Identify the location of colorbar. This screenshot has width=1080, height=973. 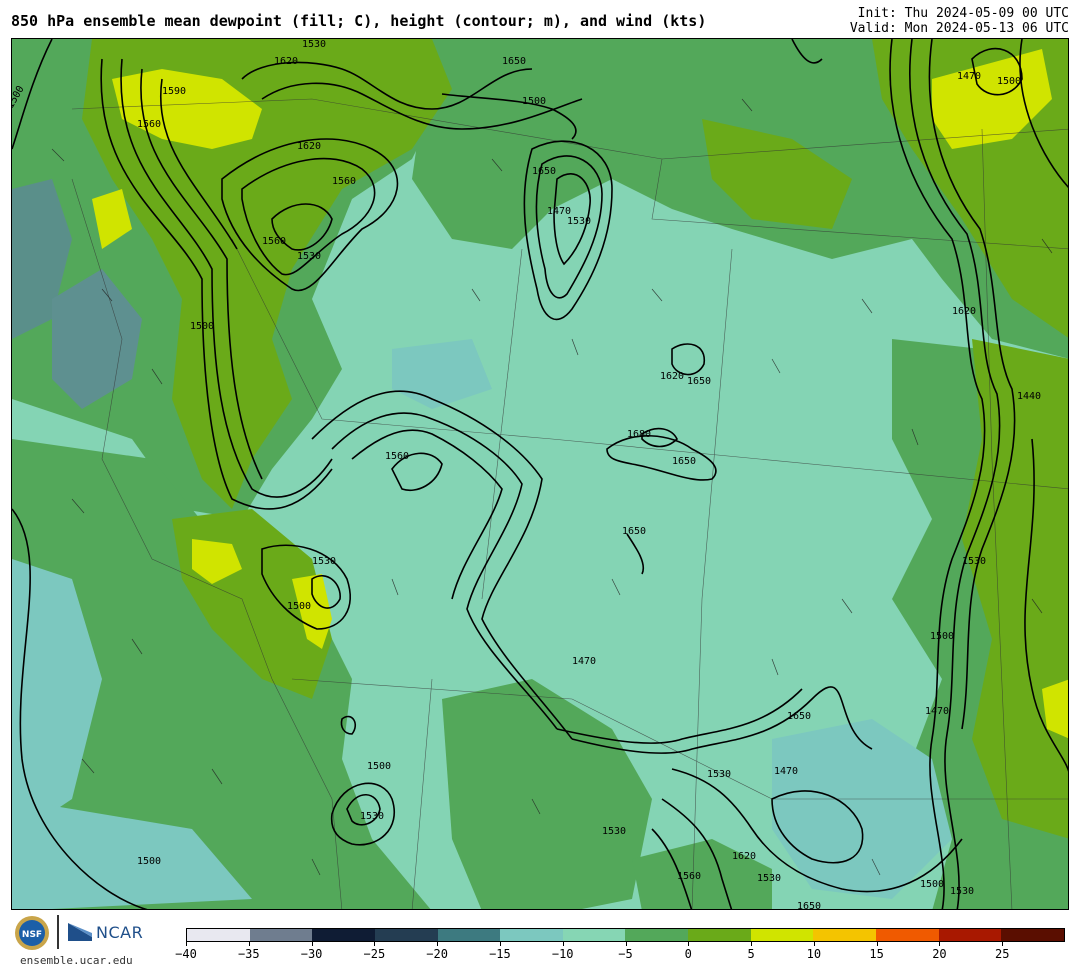
(625, 935).